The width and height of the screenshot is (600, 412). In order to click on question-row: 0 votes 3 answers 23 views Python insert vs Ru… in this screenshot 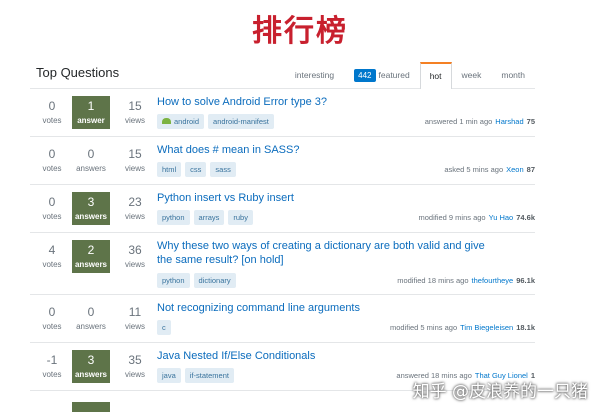, I will do `click(282, 209)`.